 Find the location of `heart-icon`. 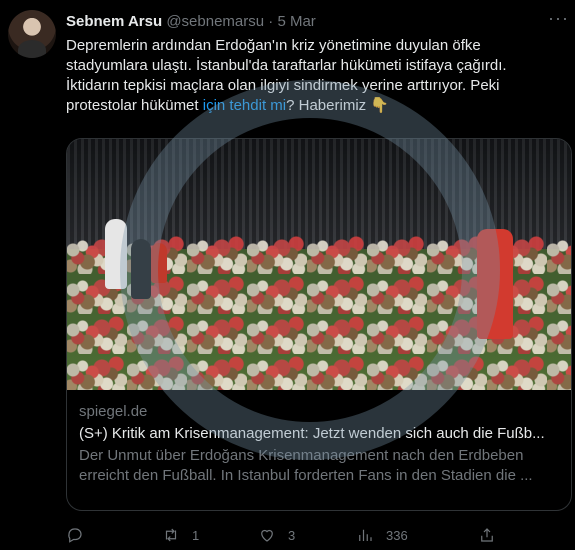

heart-icon is located at coordinates (267, 535).